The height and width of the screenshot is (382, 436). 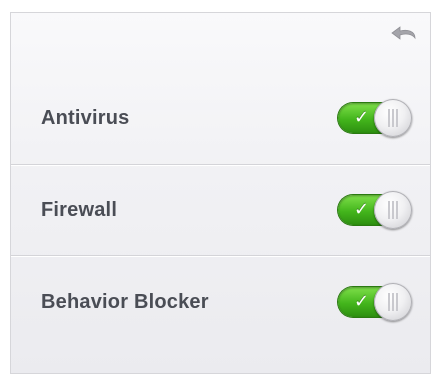 I want to click on antivirus-toggle: ✓, so click(x=375, y=118).